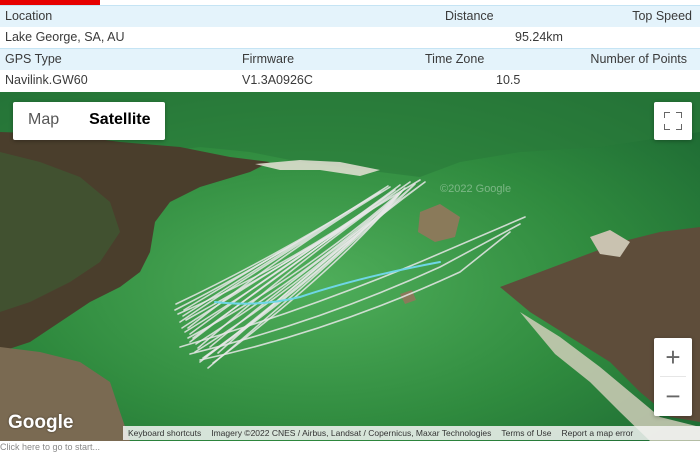  What do you see at coordinates (526, 433) in the screenshot?
I see `terms-of-use-link: Terms of Use` at bounding box center [526, 433].